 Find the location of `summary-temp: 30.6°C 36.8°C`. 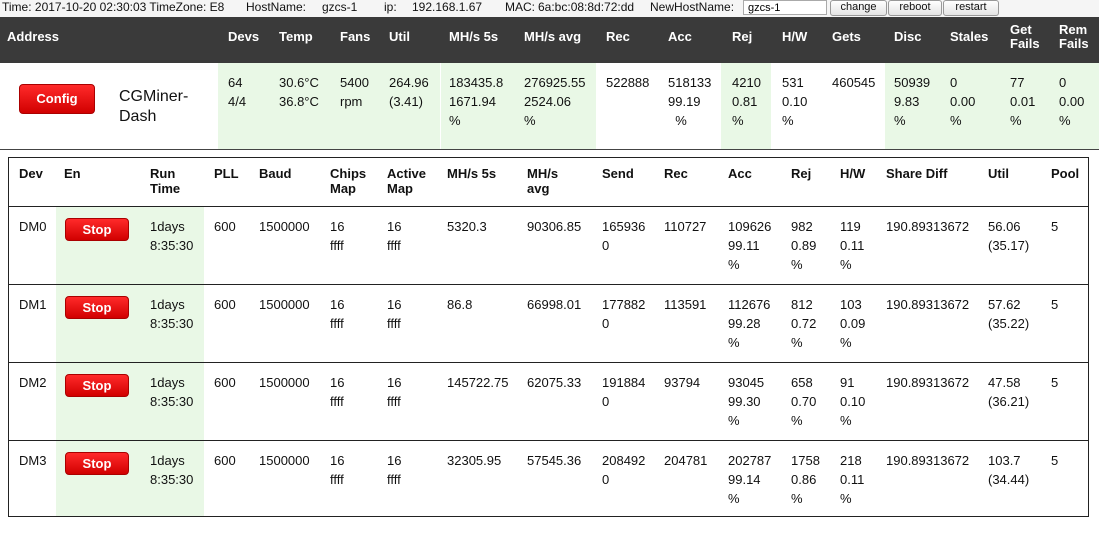

summary-temp: 30.6°C 36.8°C is located at coordinates (299, 92).